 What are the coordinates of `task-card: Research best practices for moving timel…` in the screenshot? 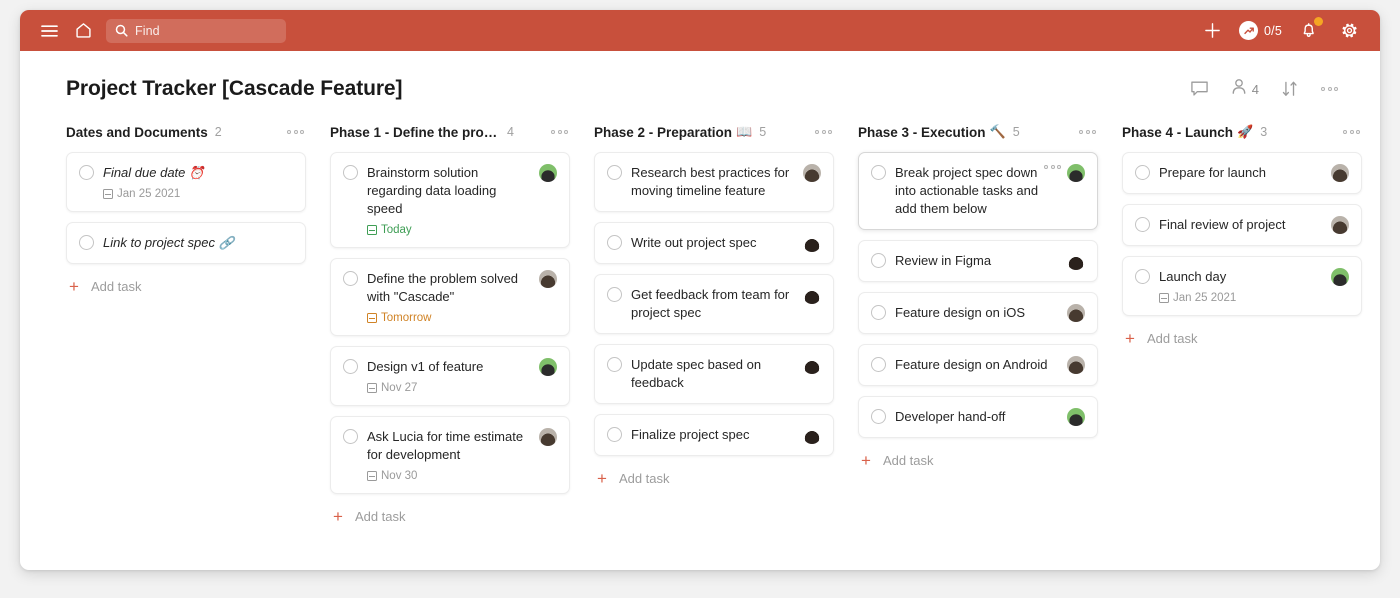 It's located at (714, 182).